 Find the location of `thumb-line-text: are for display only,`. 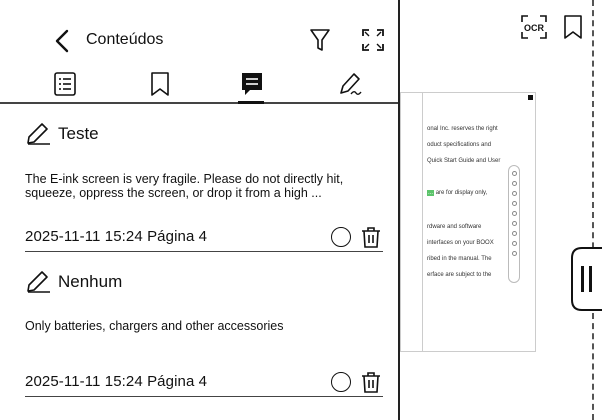

thumb-line-text: are for display only, is located at coordinates (461, 193).